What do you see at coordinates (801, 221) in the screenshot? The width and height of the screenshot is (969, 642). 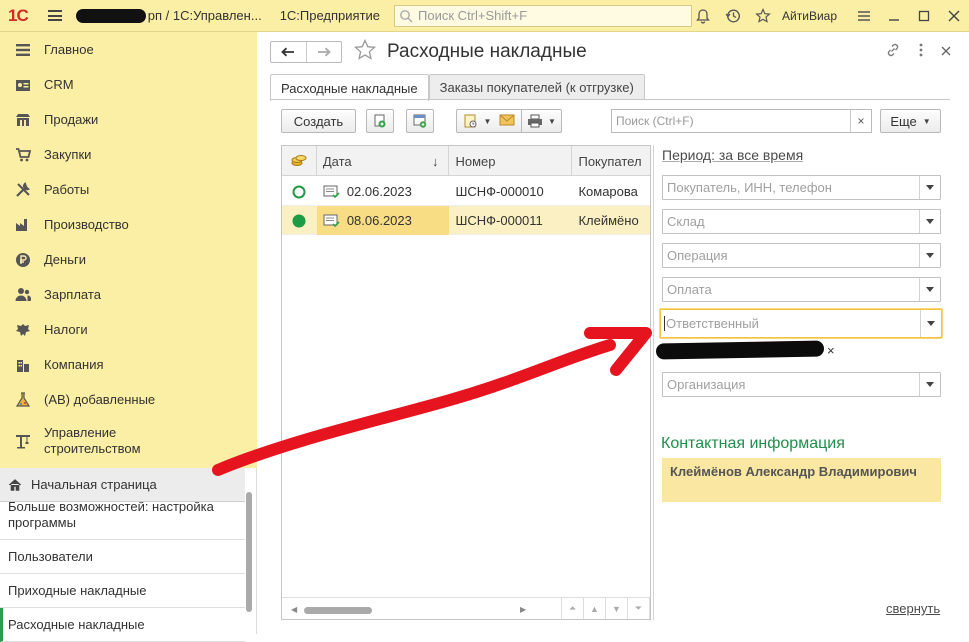 I see `warehouse-filter-field: Склад` at bounding box center [801, 221].